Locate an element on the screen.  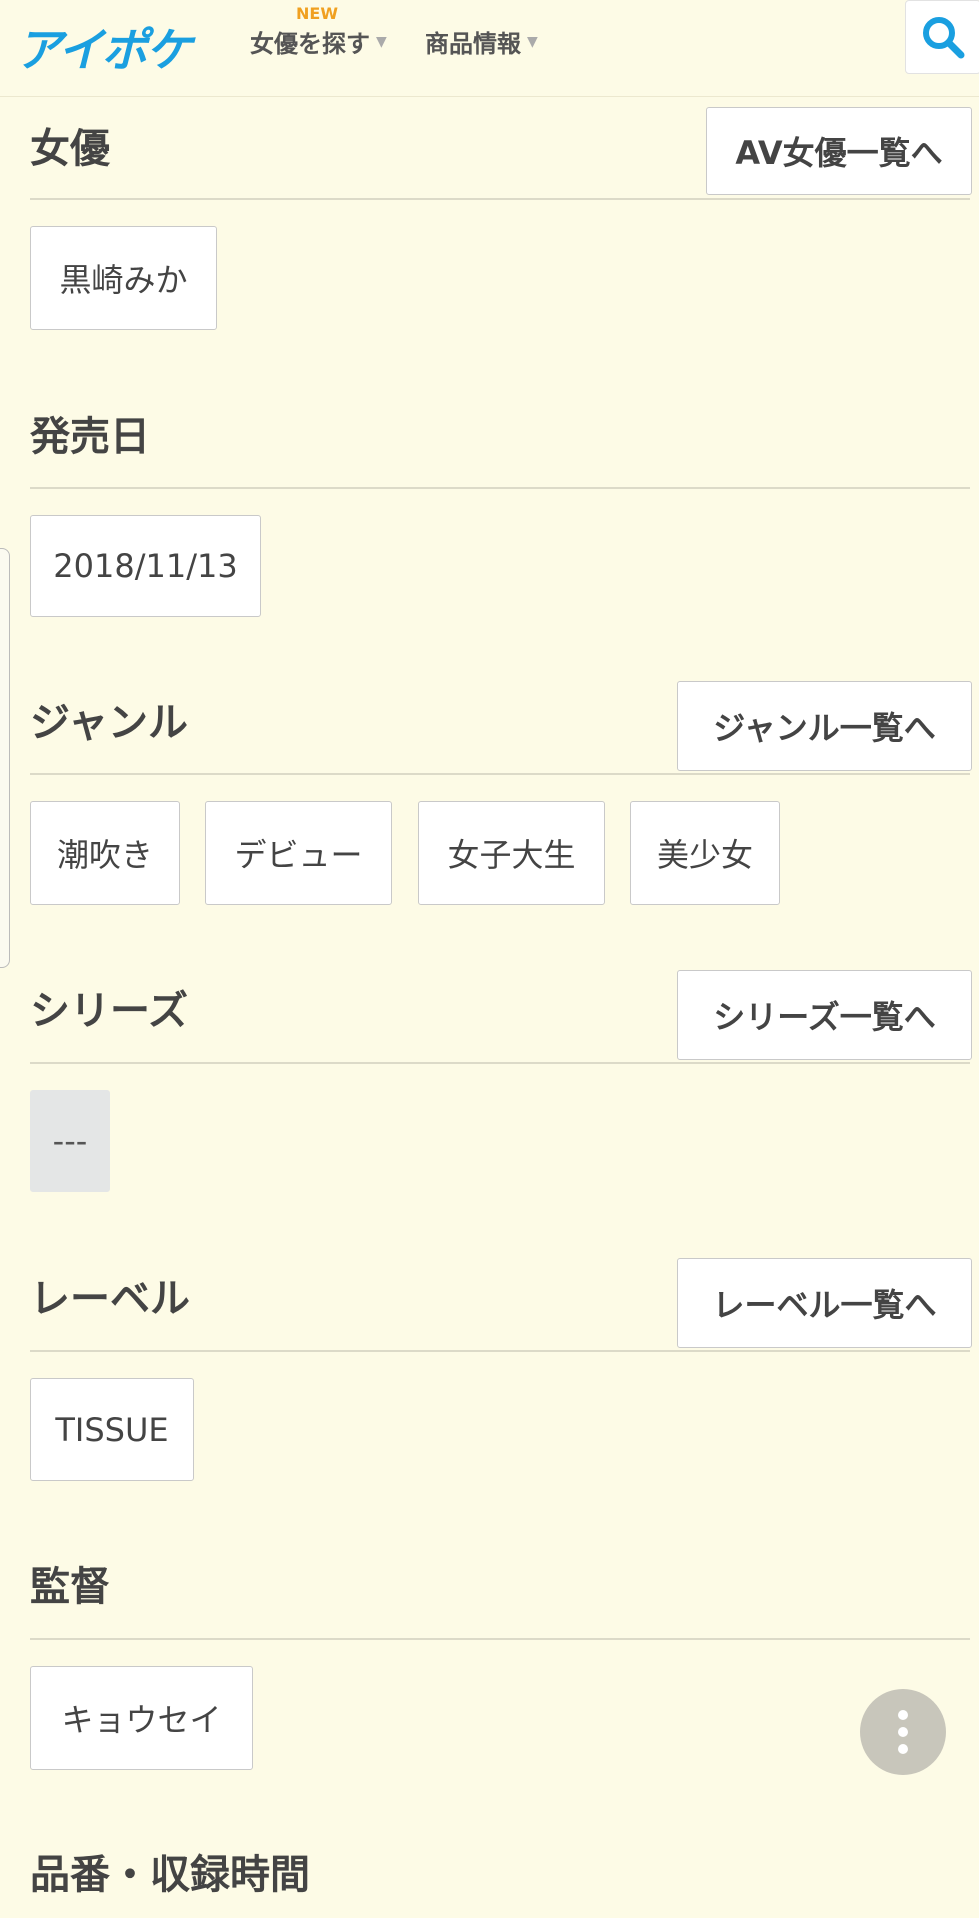
label-section-title: レーベル is located at coordinates (110, 1299).